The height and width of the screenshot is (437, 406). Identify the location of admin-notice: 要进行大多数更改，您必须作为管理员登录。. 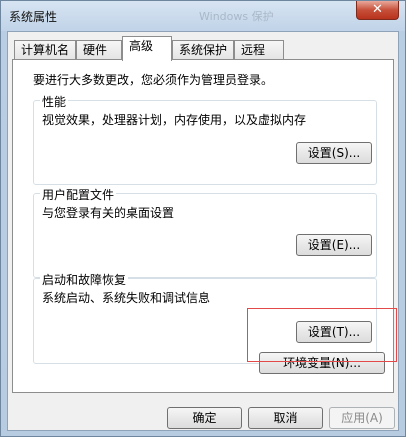
(153, 80).